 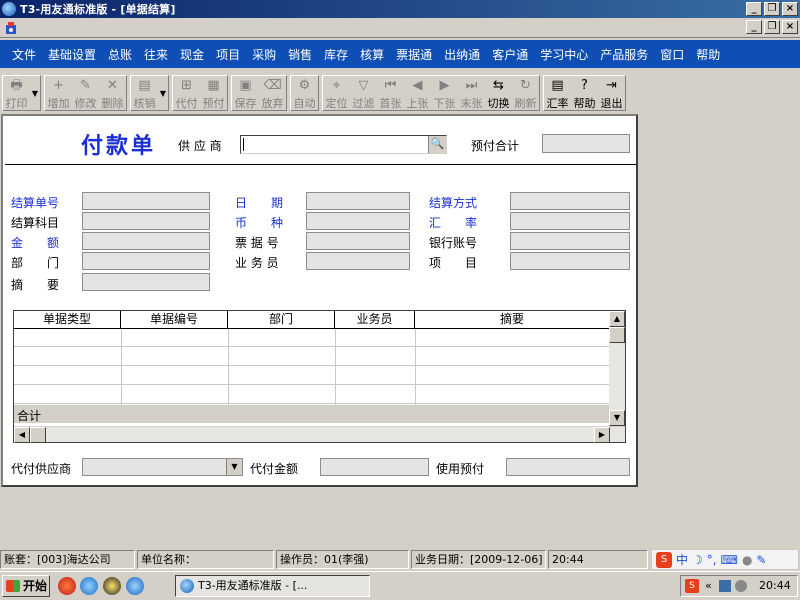 What do you see at coordinates (725, 586) in the screenshot?
I see `tray-network-icon` at bounding box center [725, 586].